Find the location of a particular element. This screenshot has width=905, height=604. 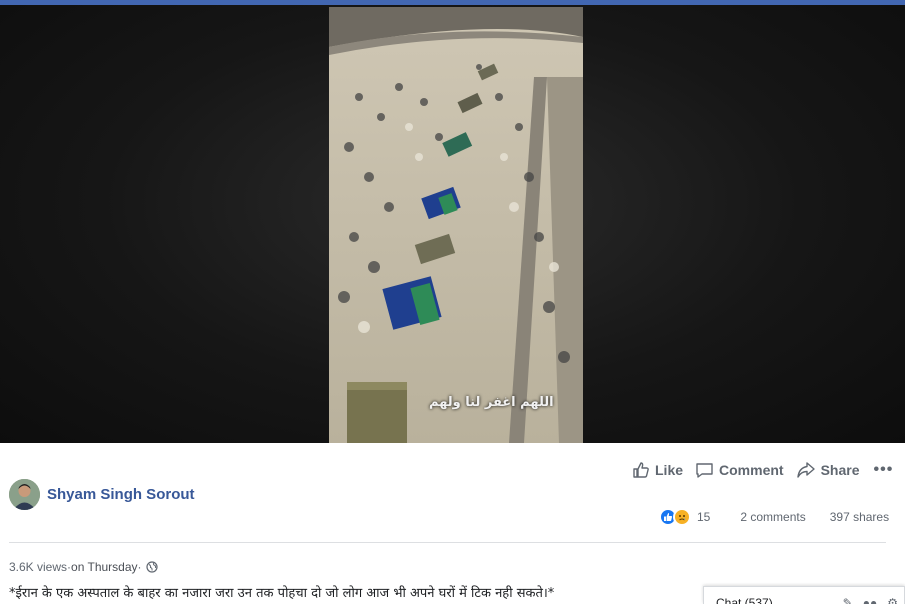

like-button: Like is located at coordinates (657, 470).